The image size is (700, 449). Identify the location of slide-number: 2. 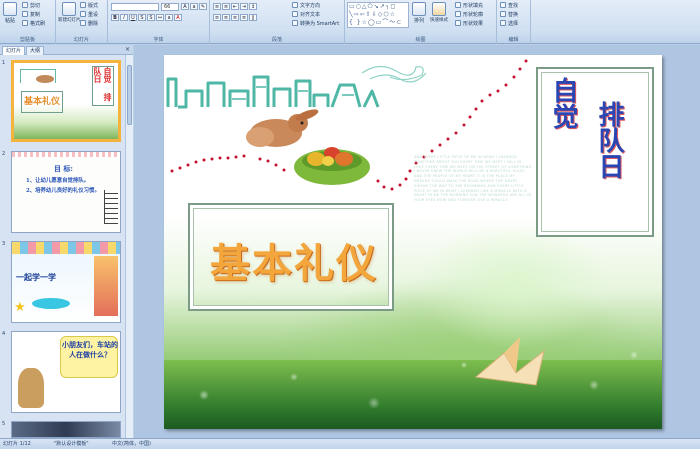
(4, 154).